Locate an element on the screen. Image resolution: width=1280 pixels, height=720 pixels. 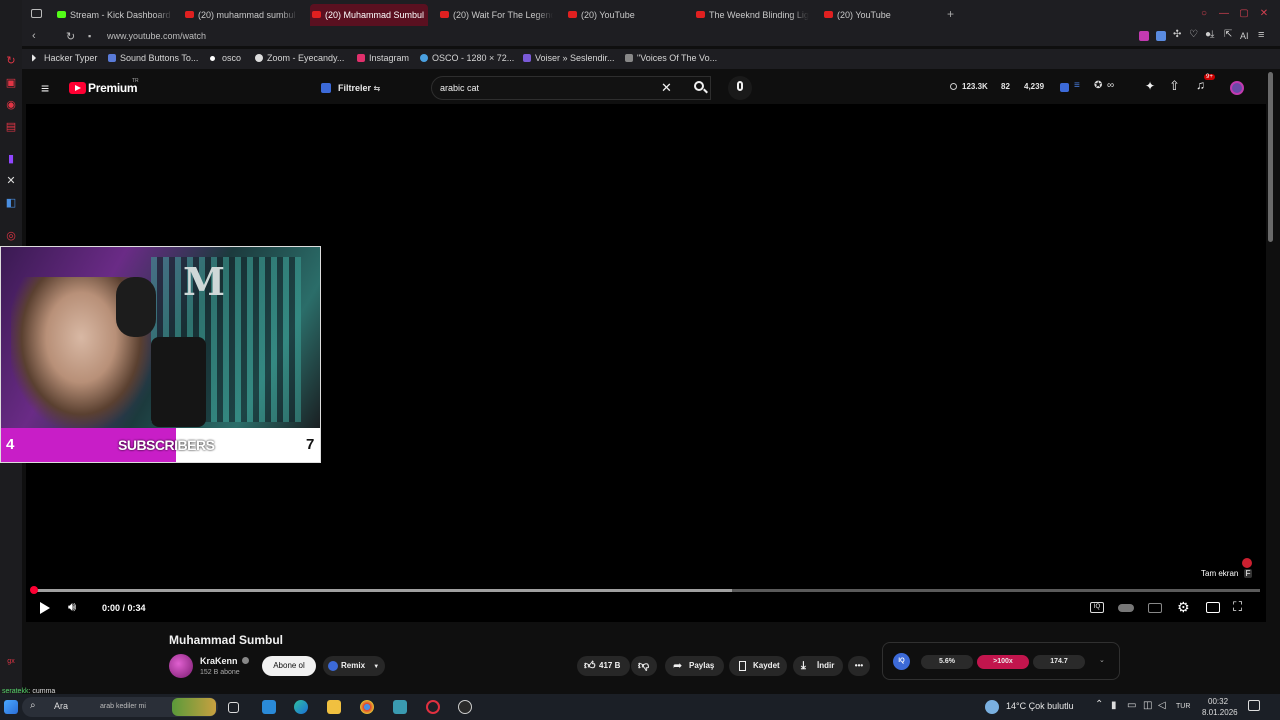
dislike-button: 👎︎ is located at coordinates (644, 666).